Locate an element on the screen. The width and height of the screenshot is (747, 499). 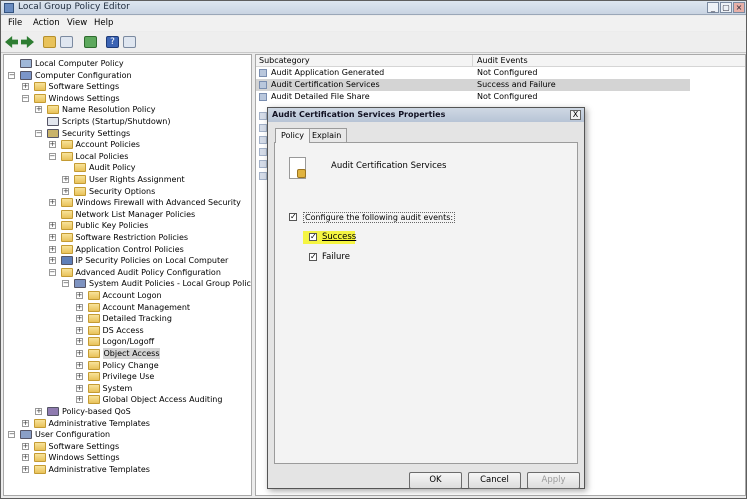
tree-item: + Global Object Access Auditing is located at coordinates (127, 399).